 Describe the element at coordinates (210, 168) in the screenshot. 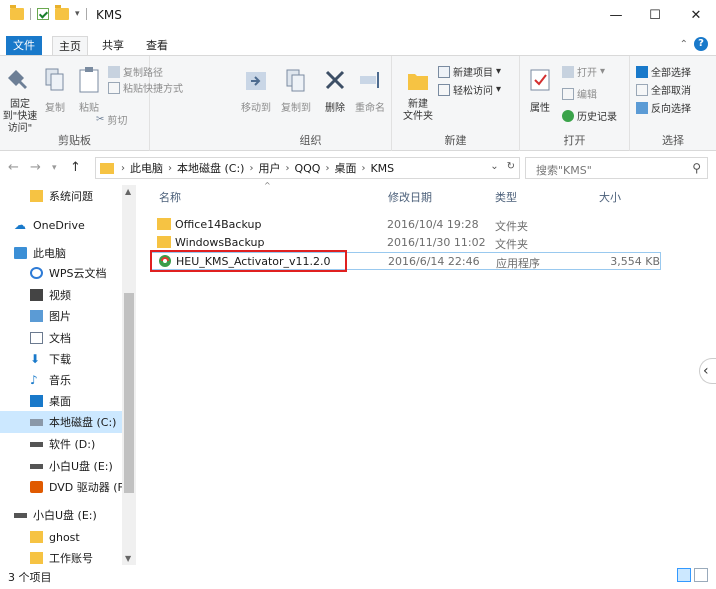

I see `breadcrumb-item: 本地磁盘 (C:)` at that location.